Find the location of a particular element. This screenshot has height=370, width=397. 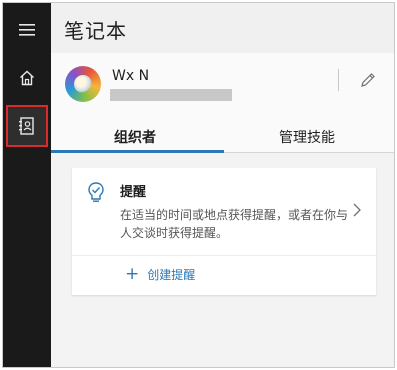

card-title: 提醒 is located at coordinates (133, 192).